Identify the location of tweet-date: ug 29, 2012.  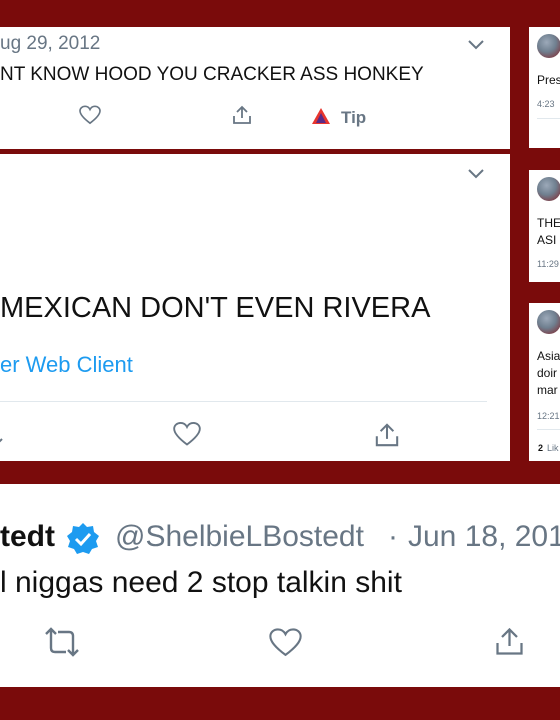
(50, 43).